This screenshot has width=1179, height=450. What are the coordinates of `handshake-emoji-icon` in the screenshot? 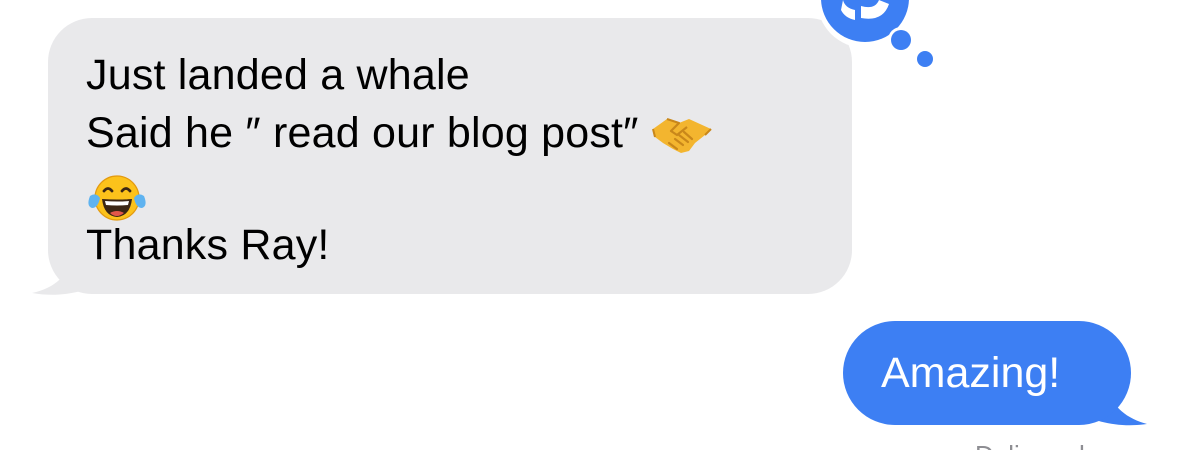 It's located at (681, 135).